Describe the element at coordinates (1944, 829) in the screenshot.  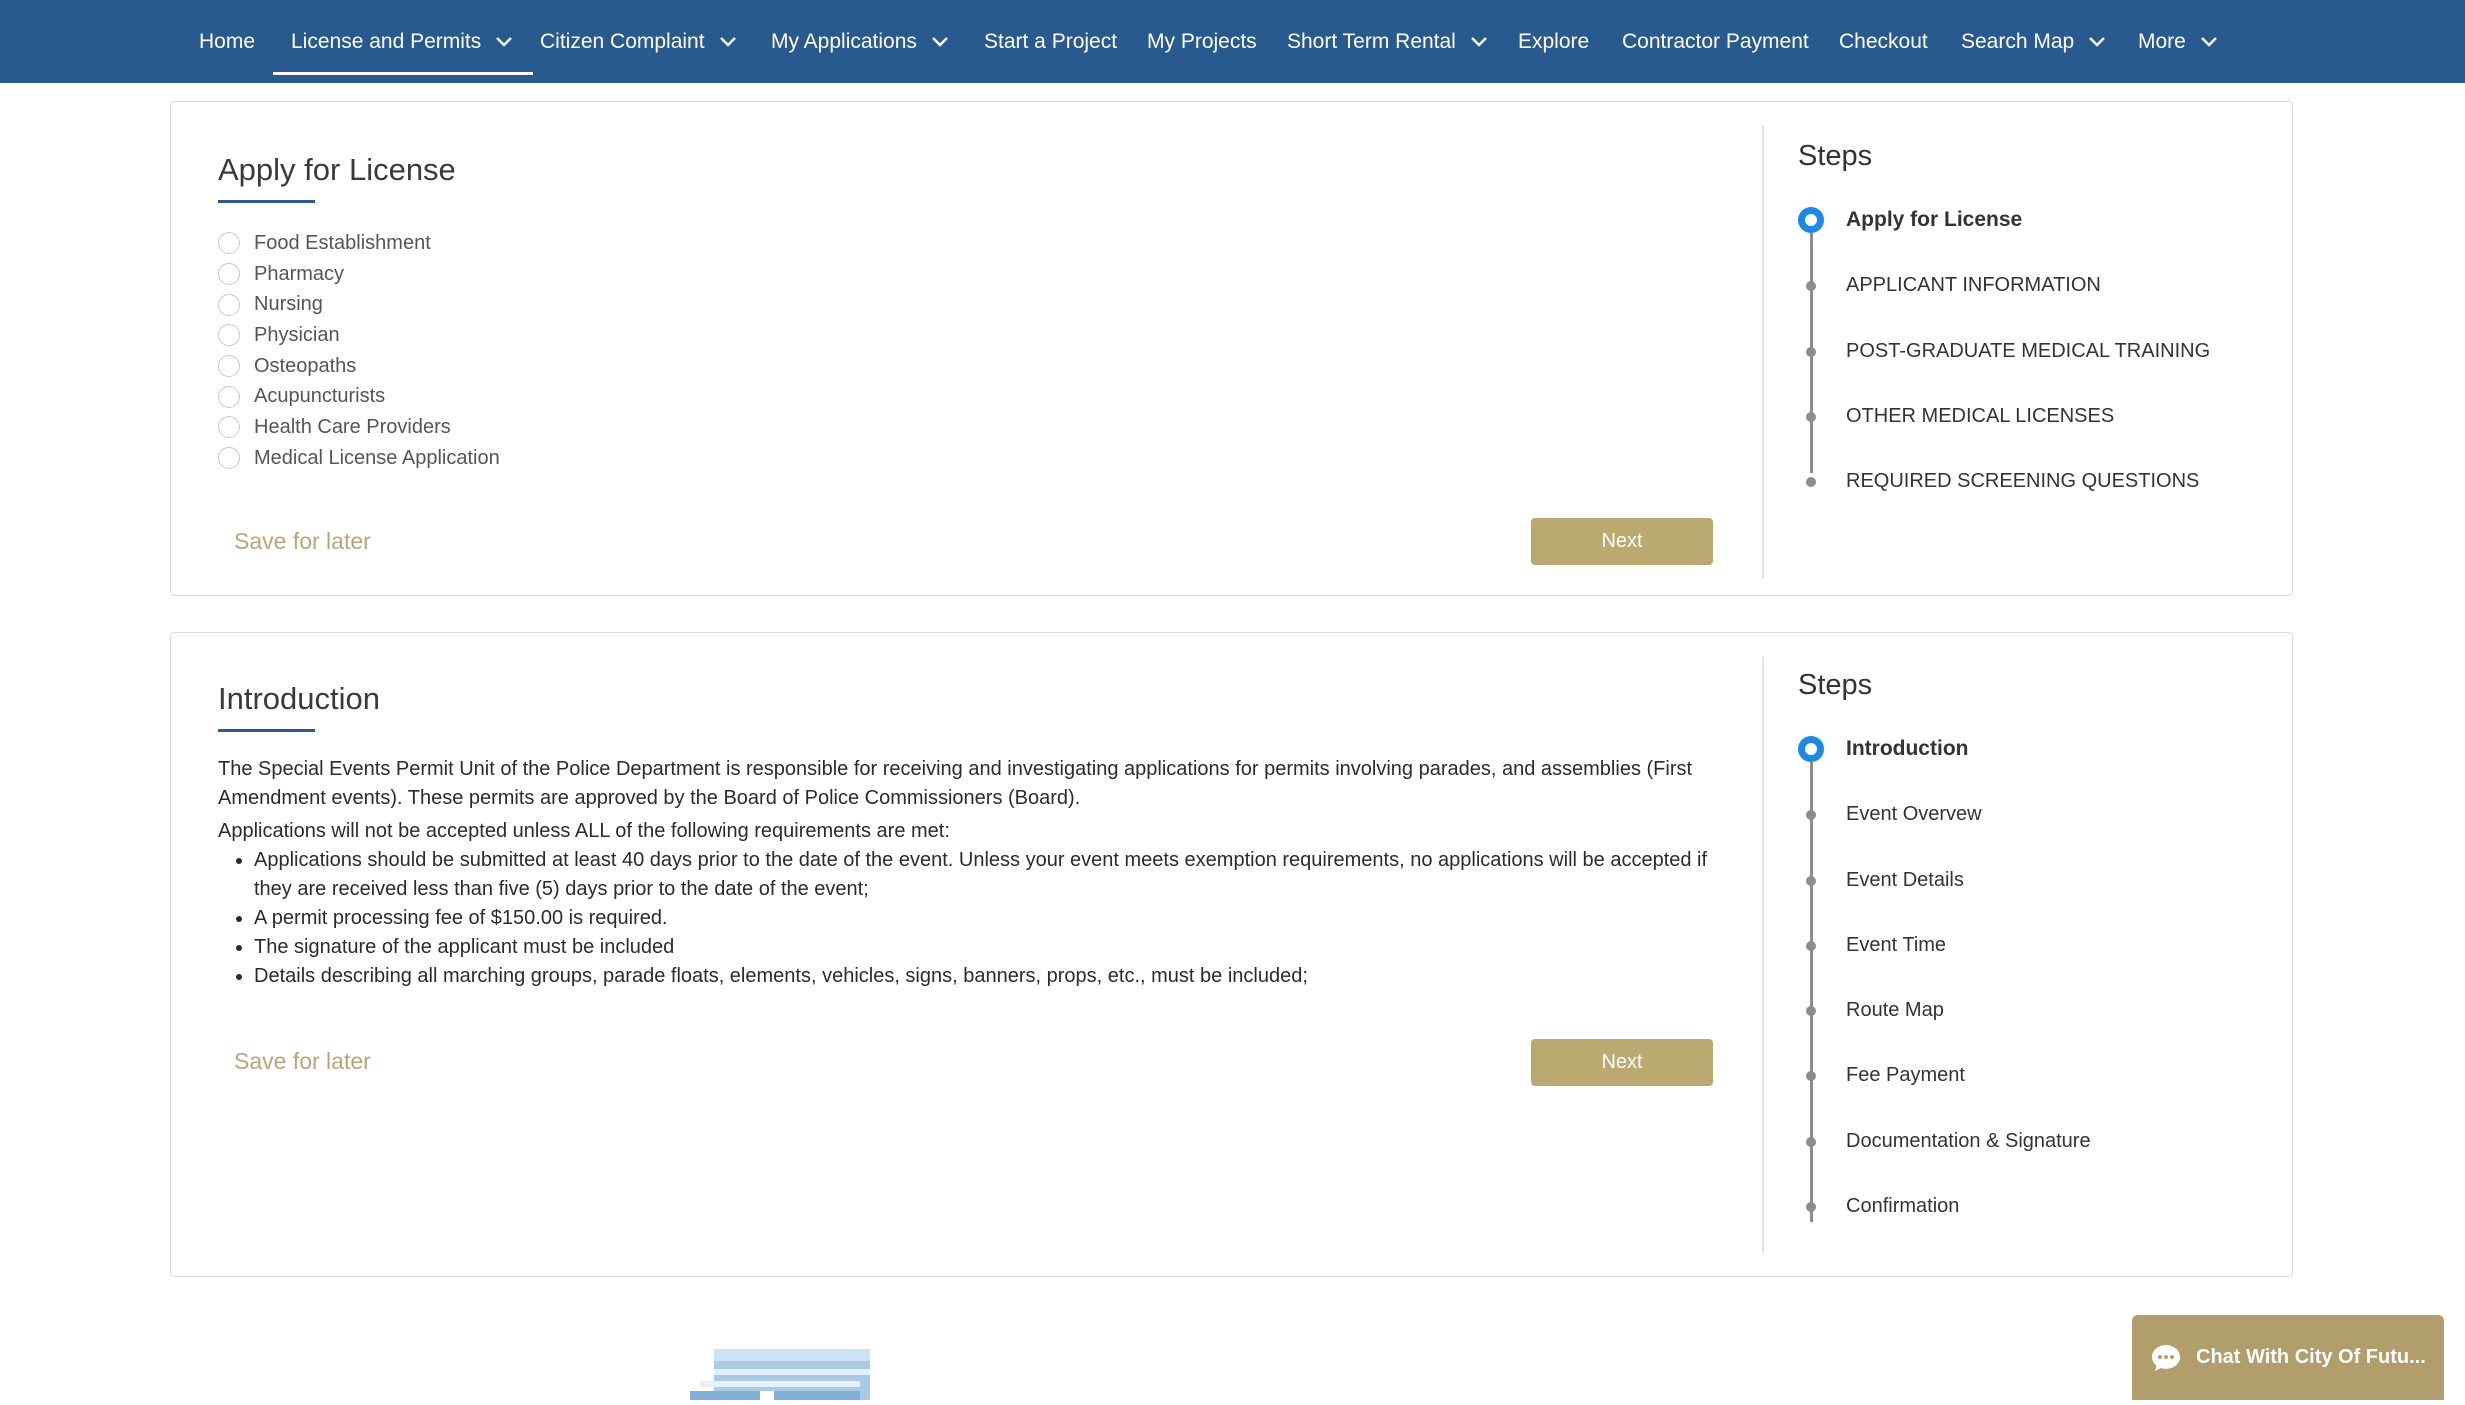
I see `step-item: Event Overvew` at that location.